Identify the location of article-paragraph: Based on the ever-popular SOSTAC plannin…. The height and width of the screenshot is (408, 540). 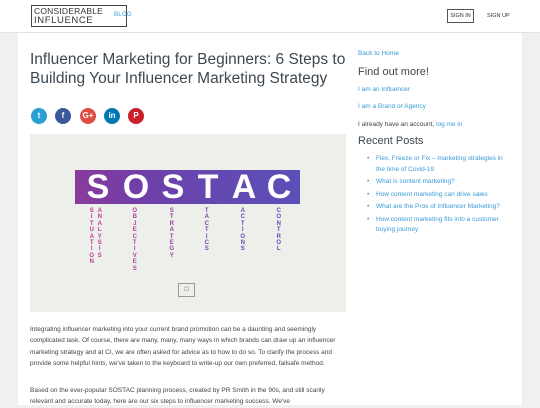
(177, 396).